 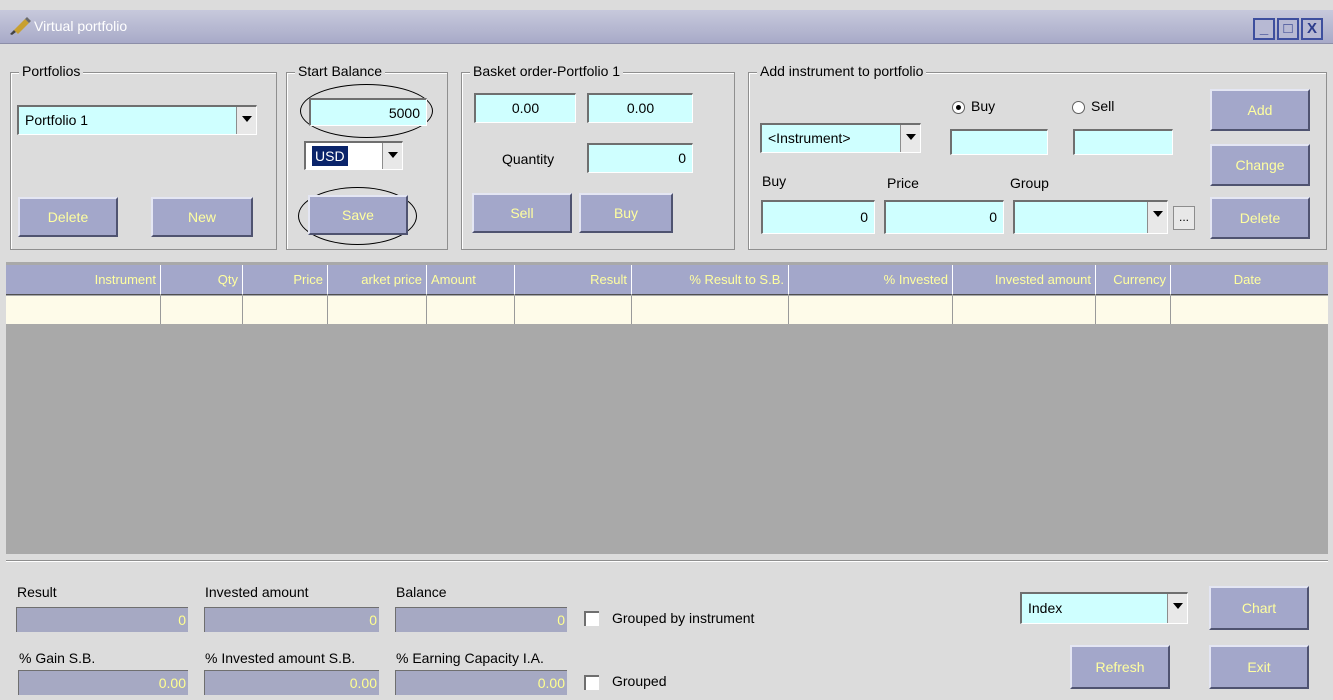 I want to click on currency-select: USD, so click(x=353, y=155).